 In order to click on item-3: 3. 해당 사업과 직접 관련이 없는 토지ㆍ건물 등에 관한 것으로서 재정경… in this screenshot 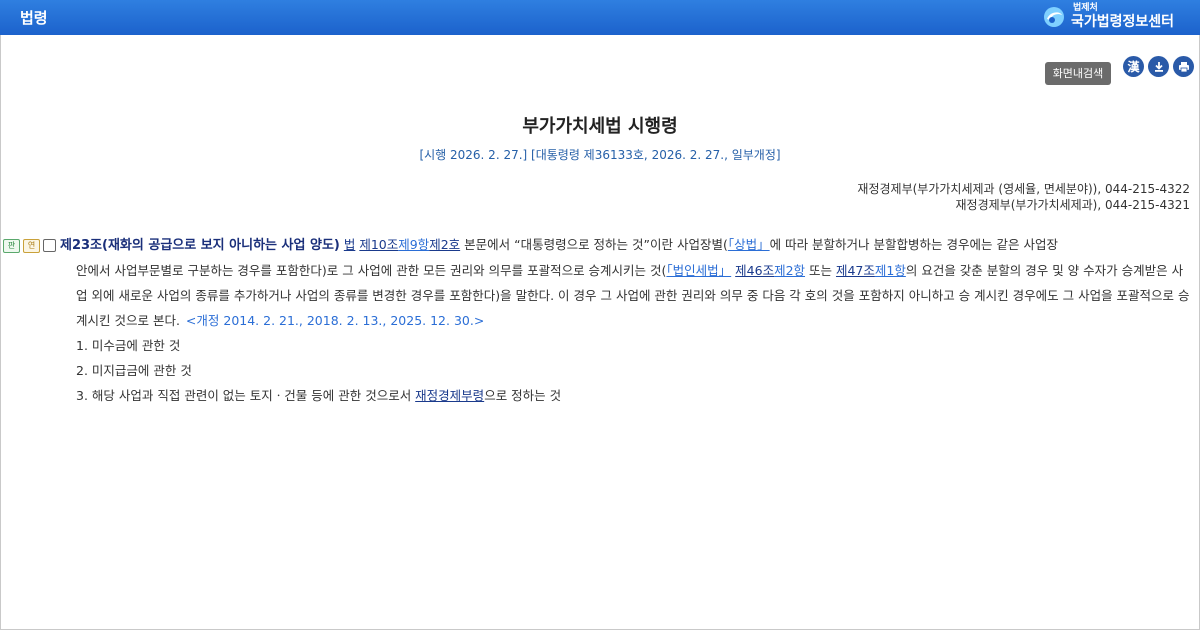, I will do `click(634, 395)`.